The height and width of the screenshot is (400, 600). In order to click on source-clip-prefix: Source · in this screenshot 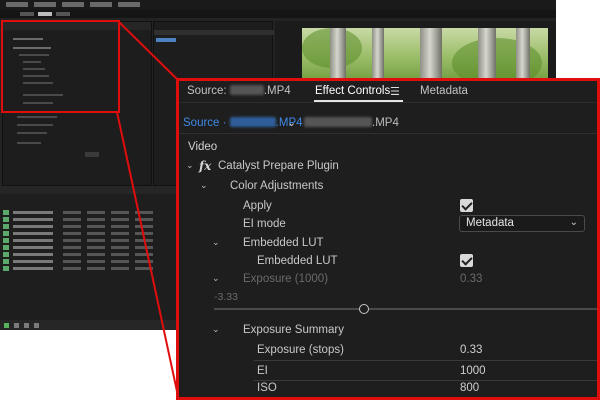, I will do `click(205, 123)`.